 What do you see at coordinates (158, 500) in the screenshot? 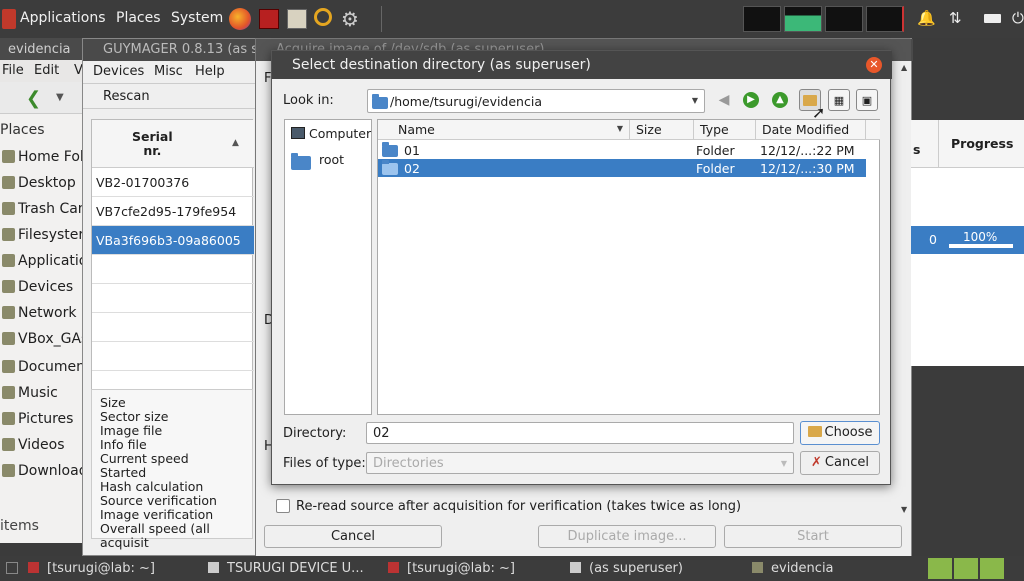
I see `info-label: Source verification` at bounding box center [158, 500].